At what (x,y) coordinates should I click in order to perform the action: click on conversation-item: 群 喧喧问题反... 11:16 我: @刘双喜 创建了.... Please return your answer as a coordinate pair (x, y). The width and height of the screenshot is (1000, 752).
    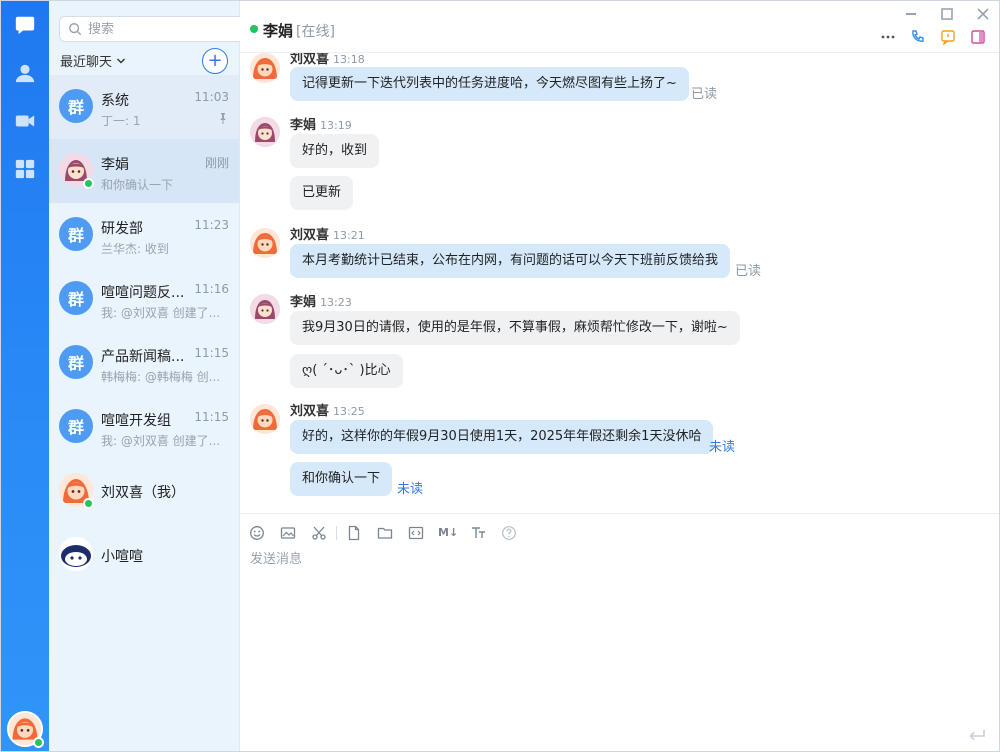
    Looking at the image, I should click on (144, 299).